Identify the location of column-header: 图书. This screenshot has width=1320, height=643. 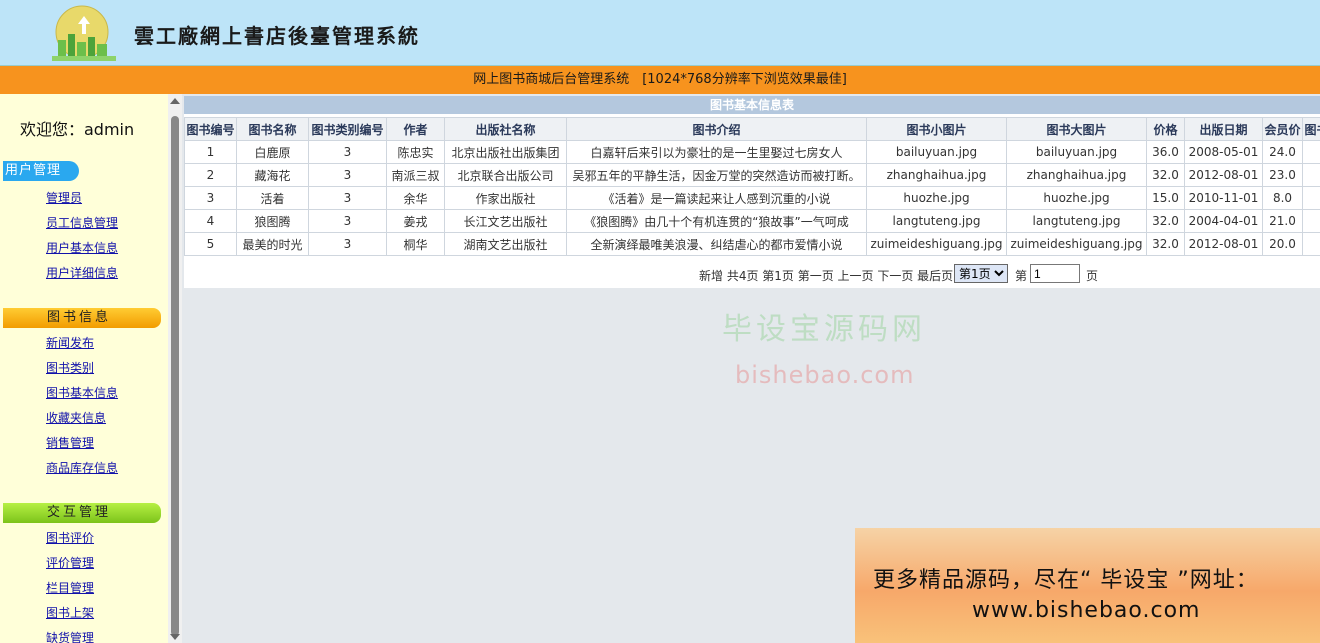
(1311, 129).